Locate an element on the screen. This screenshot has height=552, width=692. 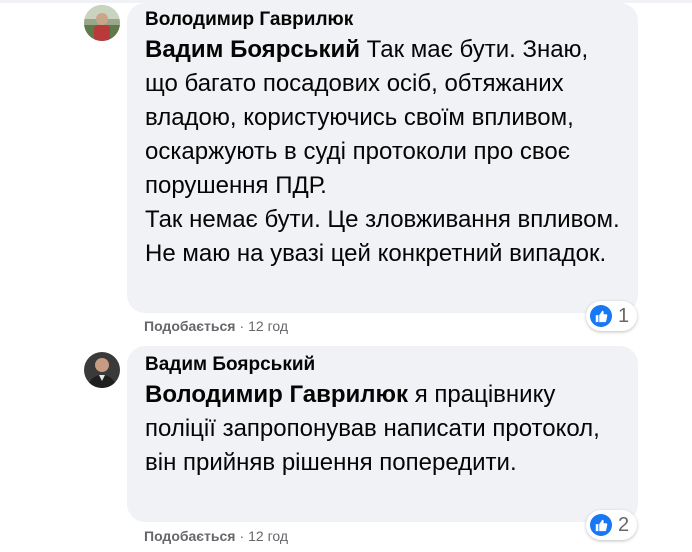
comment-author: Володимир Гаврилюк is located at coordinates (249, 20).